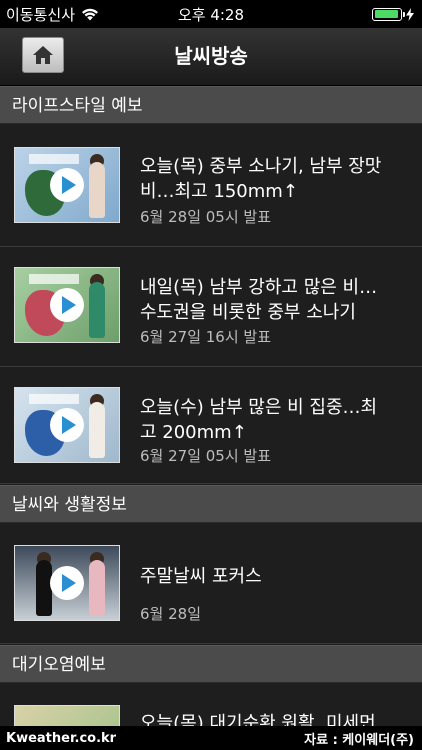 This screenshot has width=422, height=750. What do you see at coordinates (211, 105) in the screenshot?
I see `section-header-lifestyle: 라이프스타일 예보` at bounding box center [211, 105].